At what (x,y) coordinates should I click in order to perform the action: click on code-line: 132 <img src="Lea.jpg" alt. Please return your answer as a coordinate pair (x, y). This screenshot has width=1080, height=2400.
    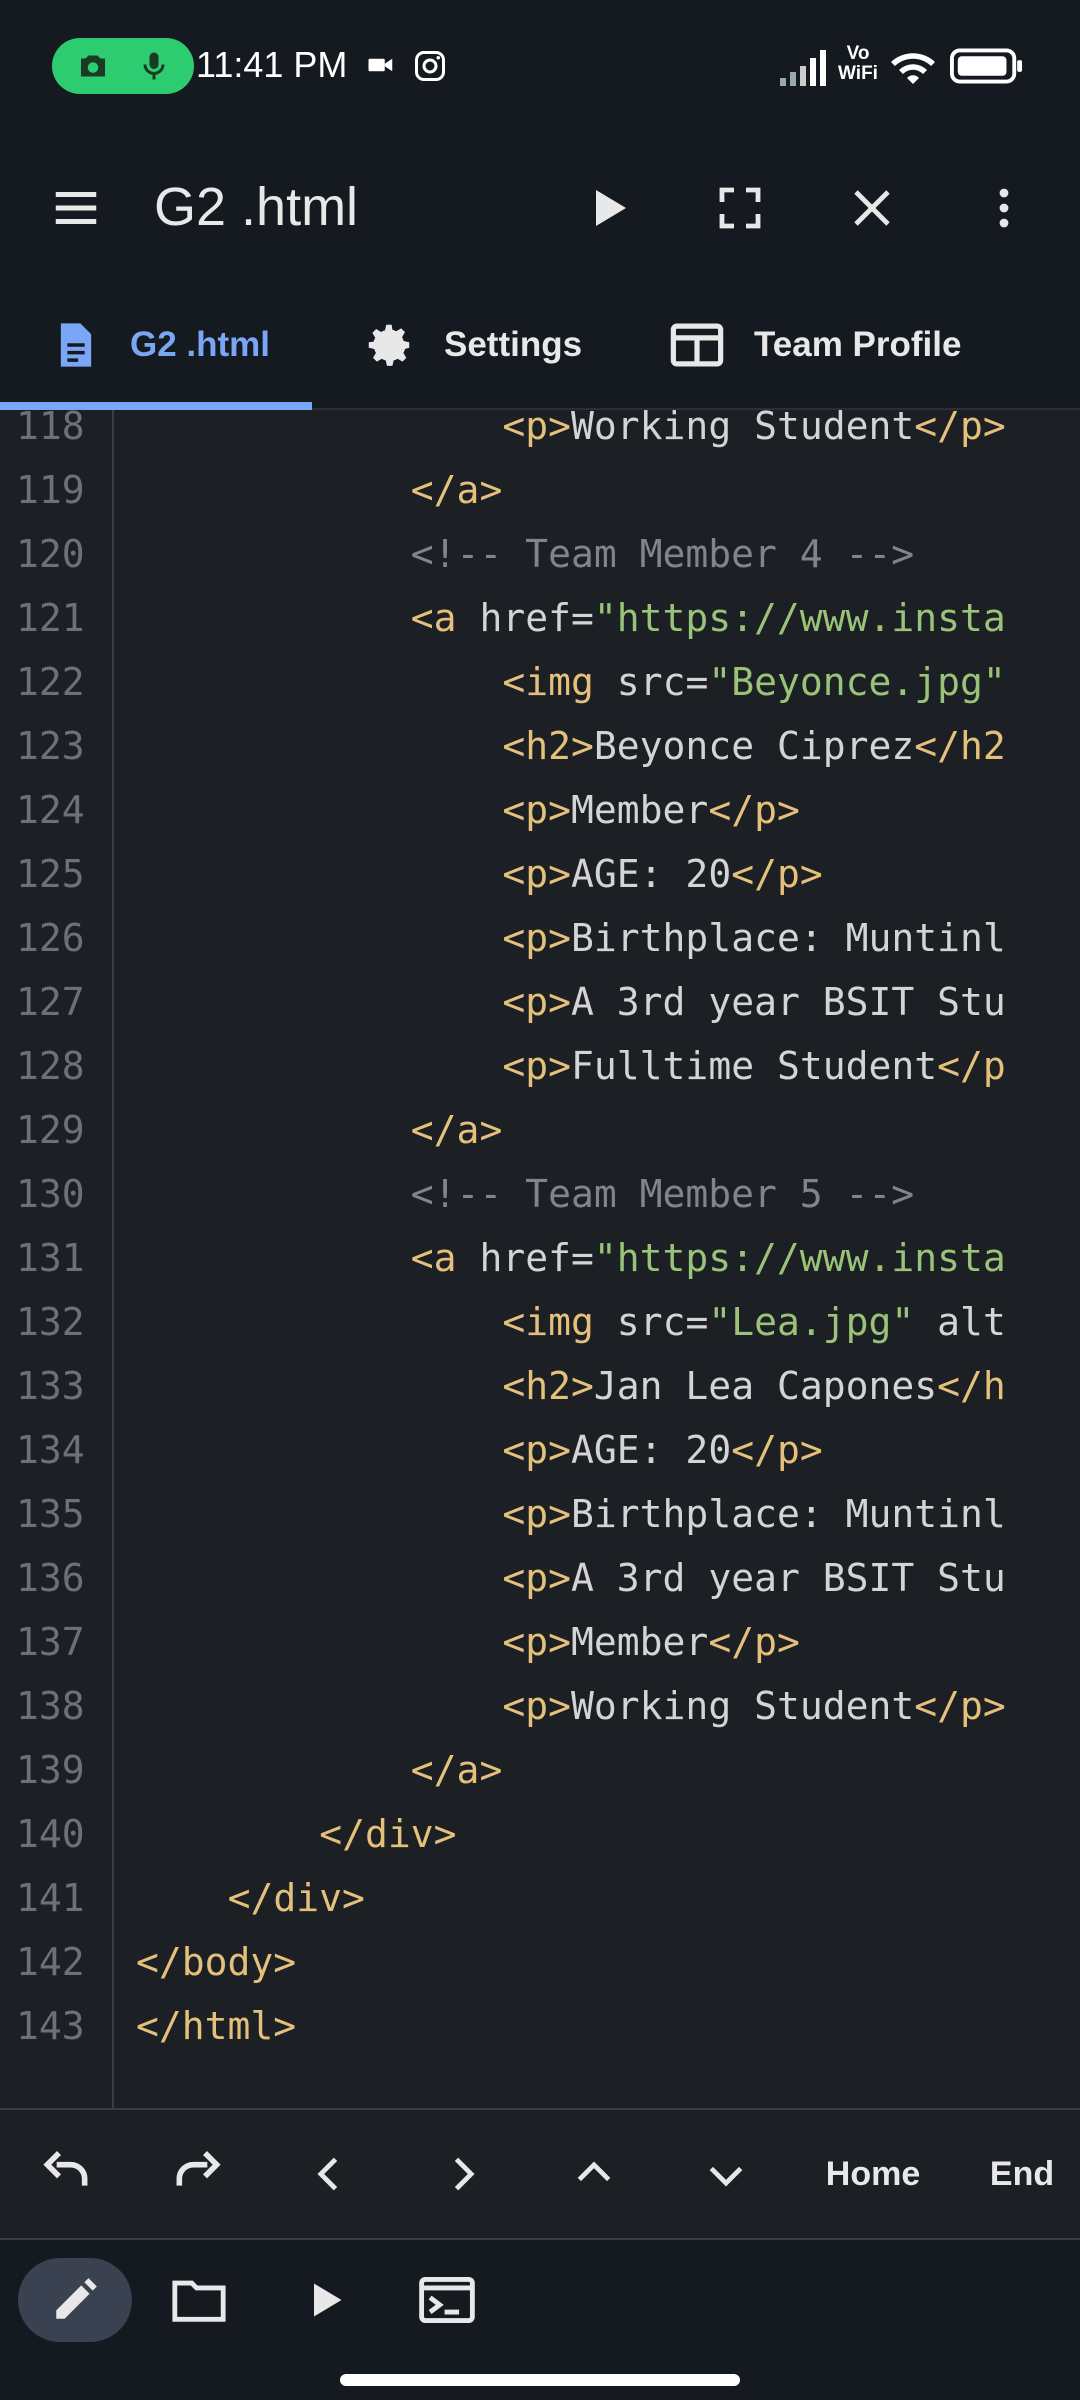
    Looking at the image, I should click on (540, 1322).